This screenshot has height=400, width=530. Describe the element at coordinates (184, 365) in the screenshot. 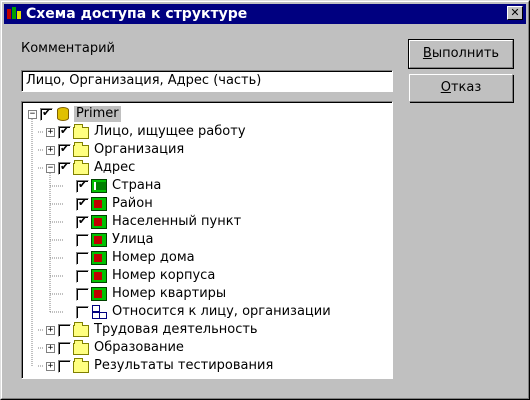

I see `tree-item-label: Результаты тестирования` at that location.